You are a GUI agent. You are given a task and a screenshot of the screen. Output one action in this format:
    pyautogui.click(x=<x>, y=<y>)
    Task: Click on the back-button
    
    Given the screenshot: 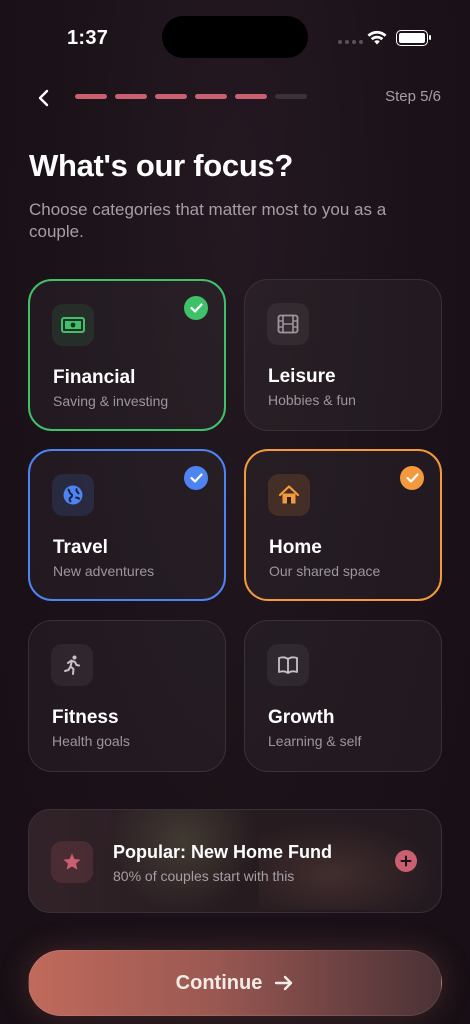 What is the action you would take?
    pyautogui.click(x=44, y=98)
    